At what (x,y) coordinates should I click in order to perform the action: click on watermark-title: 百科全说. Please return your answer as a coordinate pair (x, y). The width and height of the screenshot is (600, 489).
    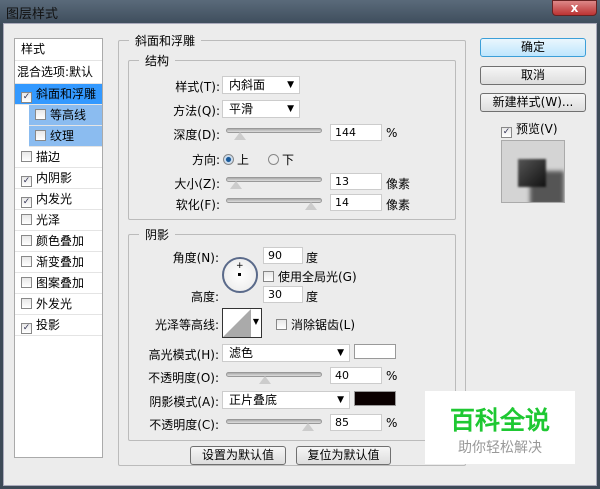
    Looking at the image, I should click on (499, 420).